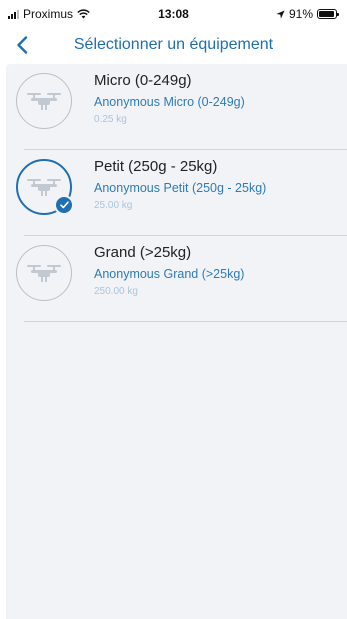 The width and height of the screenshot is (347, 619). Describe the element at coordinates (143, 80) in the screenshot. I see `equipment-name: Micro (0-249g)` at that location.